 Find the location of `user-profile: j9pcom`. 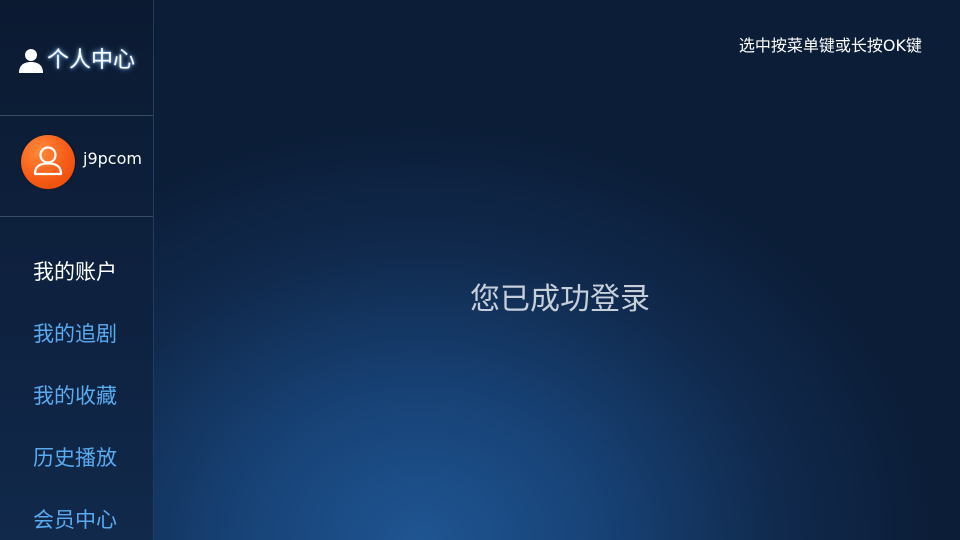

user-profile: j9pcom is located at coordinates (76, 166).